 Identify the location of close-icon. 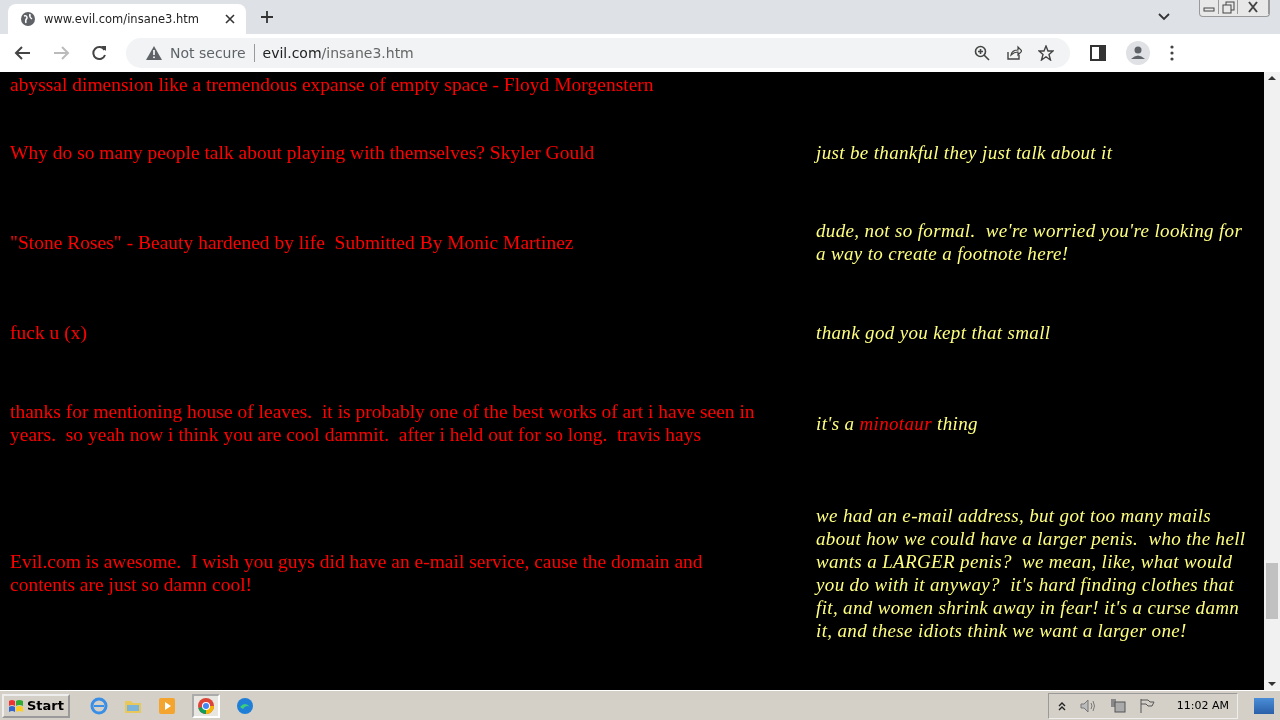
(230, 19).